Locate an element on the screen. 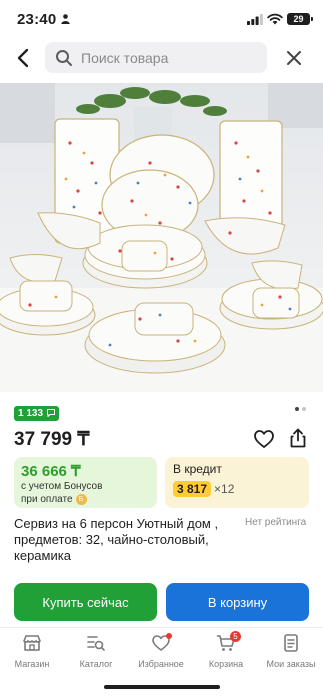 The height and width of the screenshot is (699, 323). reviews-count-badge: 1 133 is located at coordinates (36, 413).